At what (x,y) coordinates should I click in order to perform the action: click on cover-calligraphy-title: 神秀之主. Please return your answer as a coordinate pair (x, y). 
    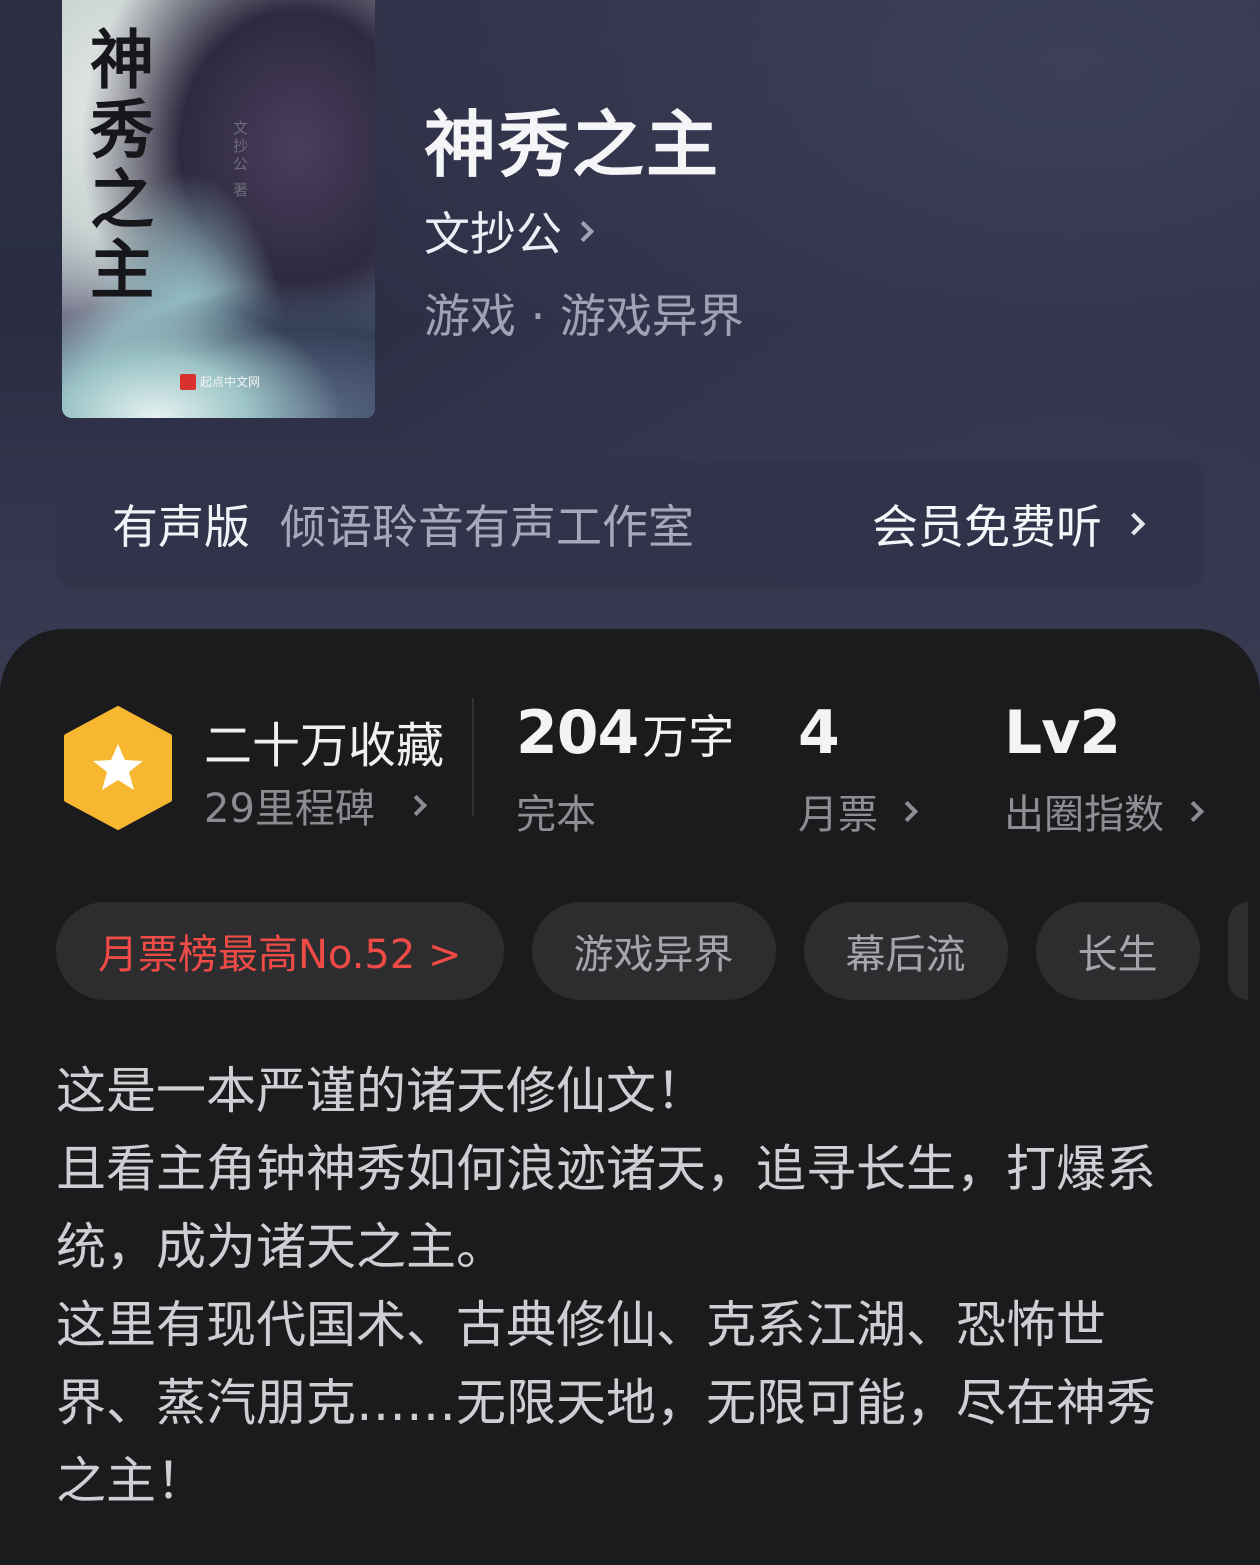
    Looking at the image, I should click on (116, 166).